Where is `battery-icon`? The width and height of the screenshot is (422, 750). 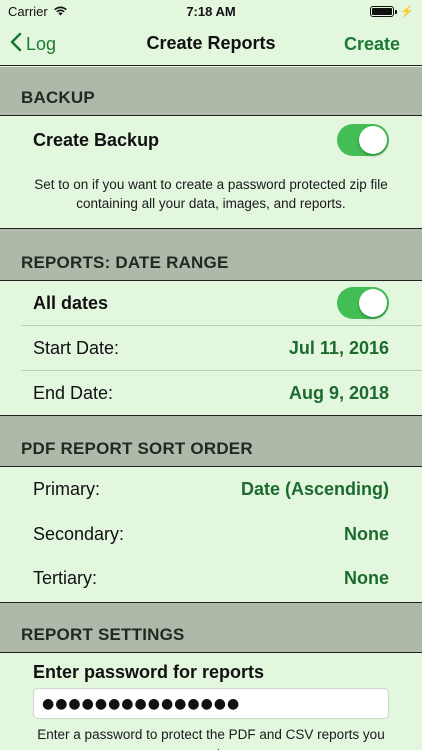 battery-icon is located at coordinates (384, 11).